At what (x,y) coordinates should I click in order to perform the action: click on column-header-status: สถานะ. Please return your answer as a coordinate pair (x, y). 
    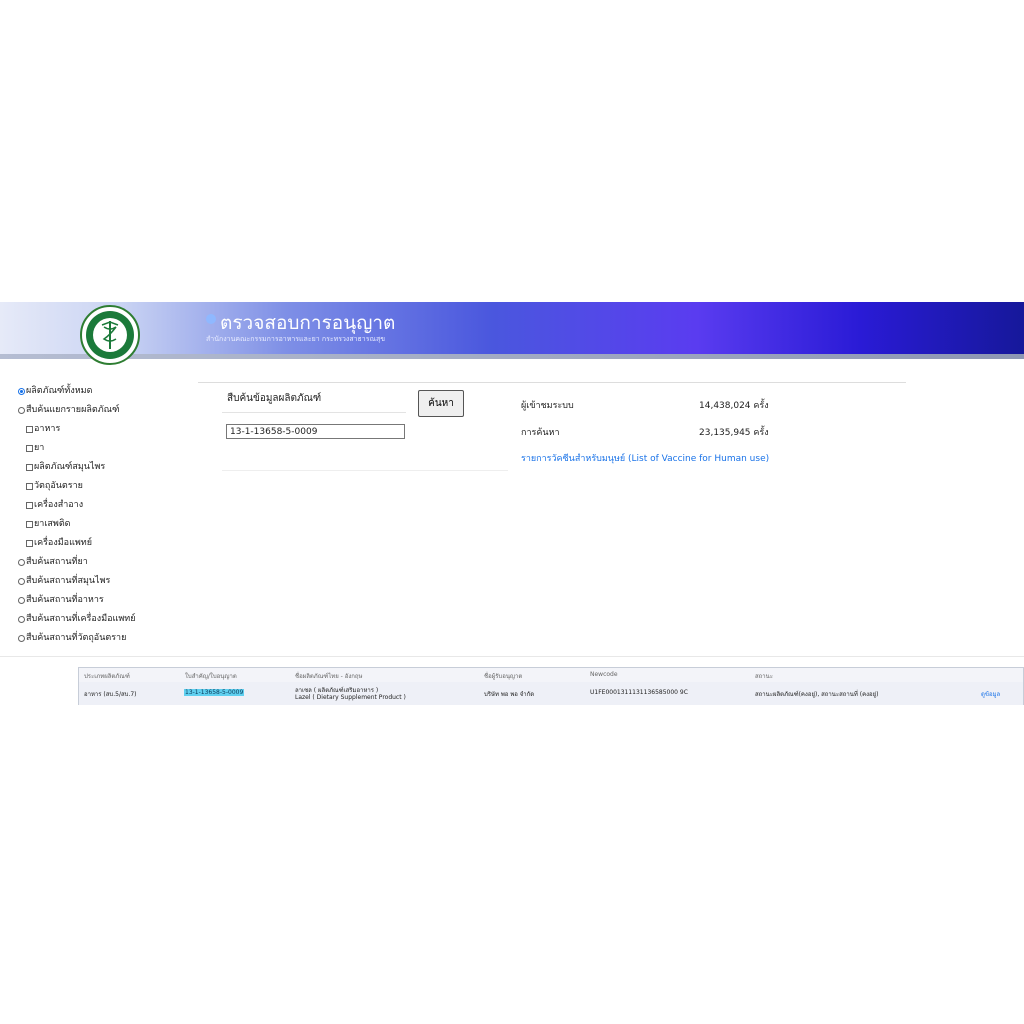
    Looking at the image, I should click on (764, 676).